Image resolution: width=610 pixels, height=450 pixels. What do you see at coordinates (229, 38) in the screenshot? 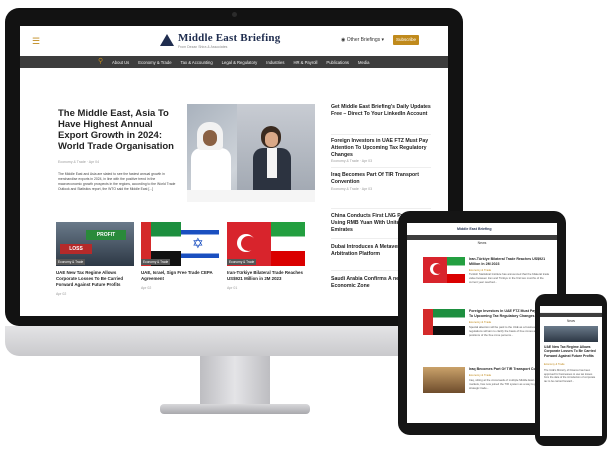
I see `site-logo: Middle East Briefing` at bounding box center [229, 38].